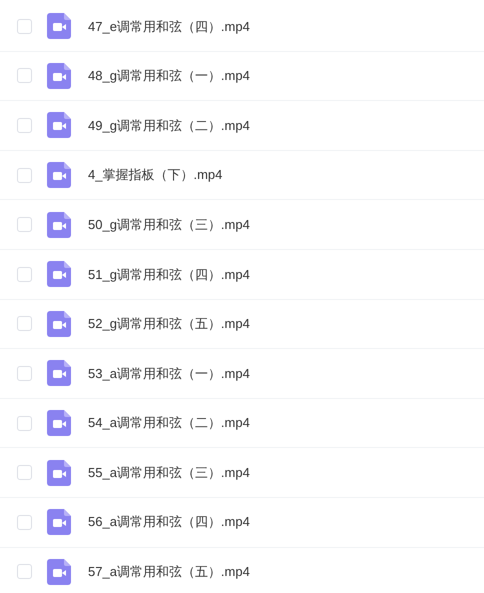 This screenshot has width=484, height=593. Describe the element at coordinates (169, 26) in the screenshot. I see `file-name: 47_e调常用和弦（四）.mp4` at that location.